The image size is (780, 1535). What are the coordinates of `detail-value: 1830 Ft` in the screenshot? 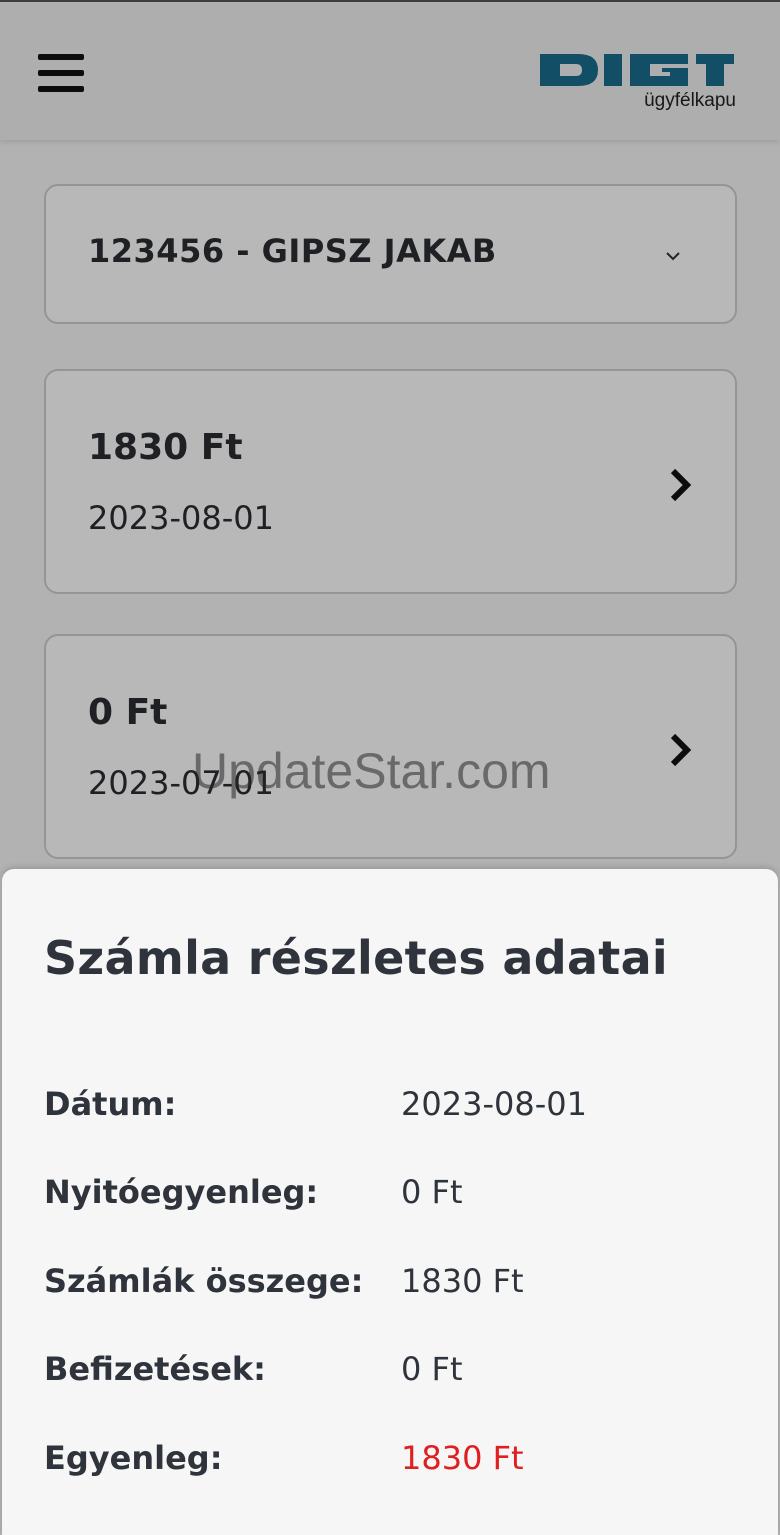 It's located at (462, 1281).